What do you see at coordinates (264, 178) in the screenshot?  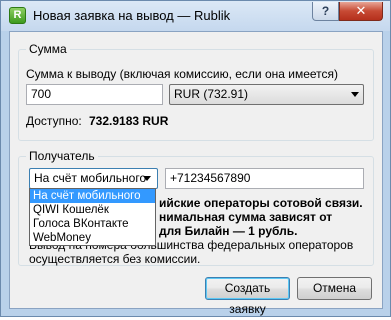 I see `phone-input: +71234567890` at bounding box center [264, 178].